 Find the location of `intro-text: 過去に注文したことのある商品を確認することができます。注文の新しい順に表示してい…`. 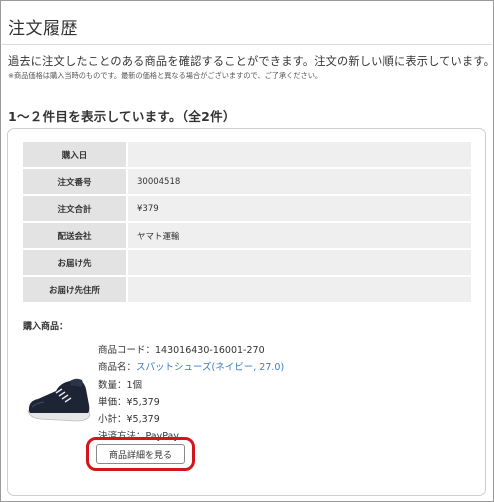

intro-text: 過去に注文したことのある商品を確認することができます。注文の新しい順に表示してい… is located at coordinates (251, 61).